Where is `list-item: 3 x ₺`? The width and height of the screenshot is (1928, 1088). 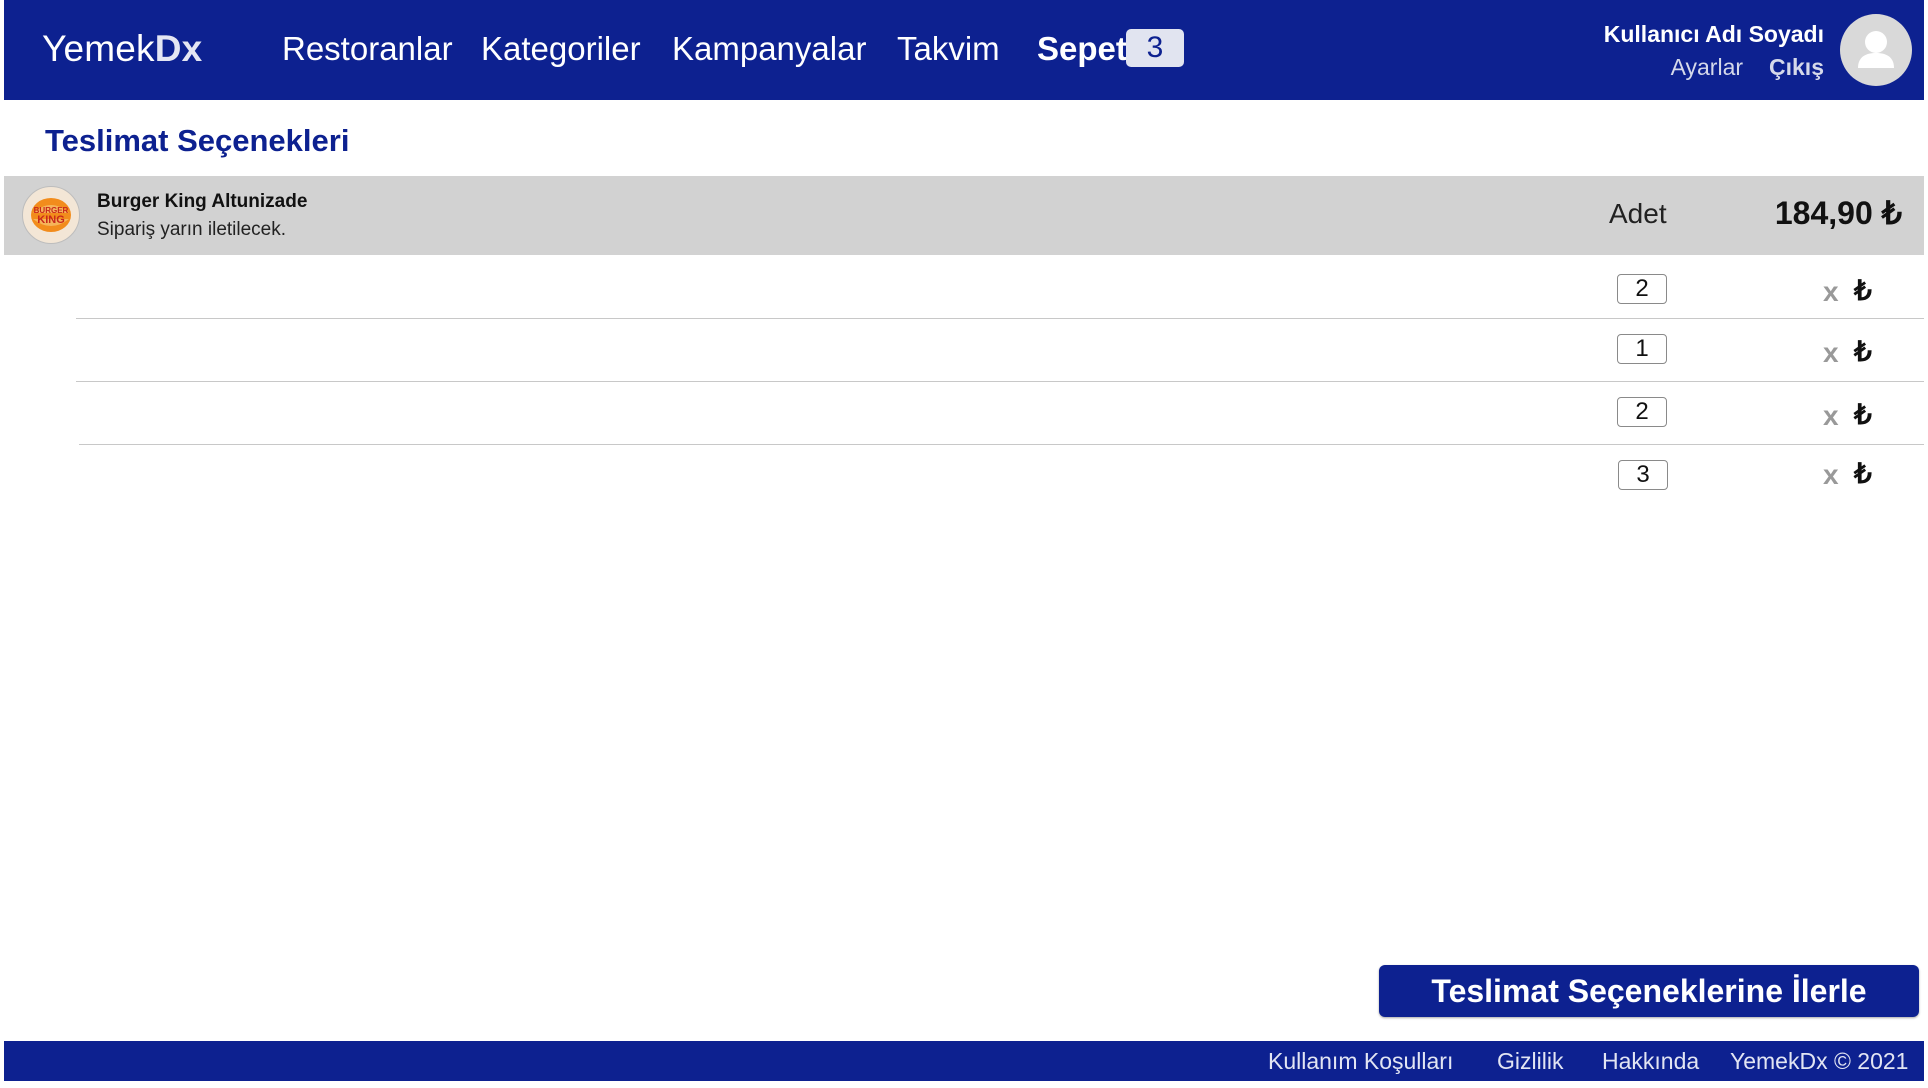 list-item: 3 x ₺ is located at coordinates (964, 475).